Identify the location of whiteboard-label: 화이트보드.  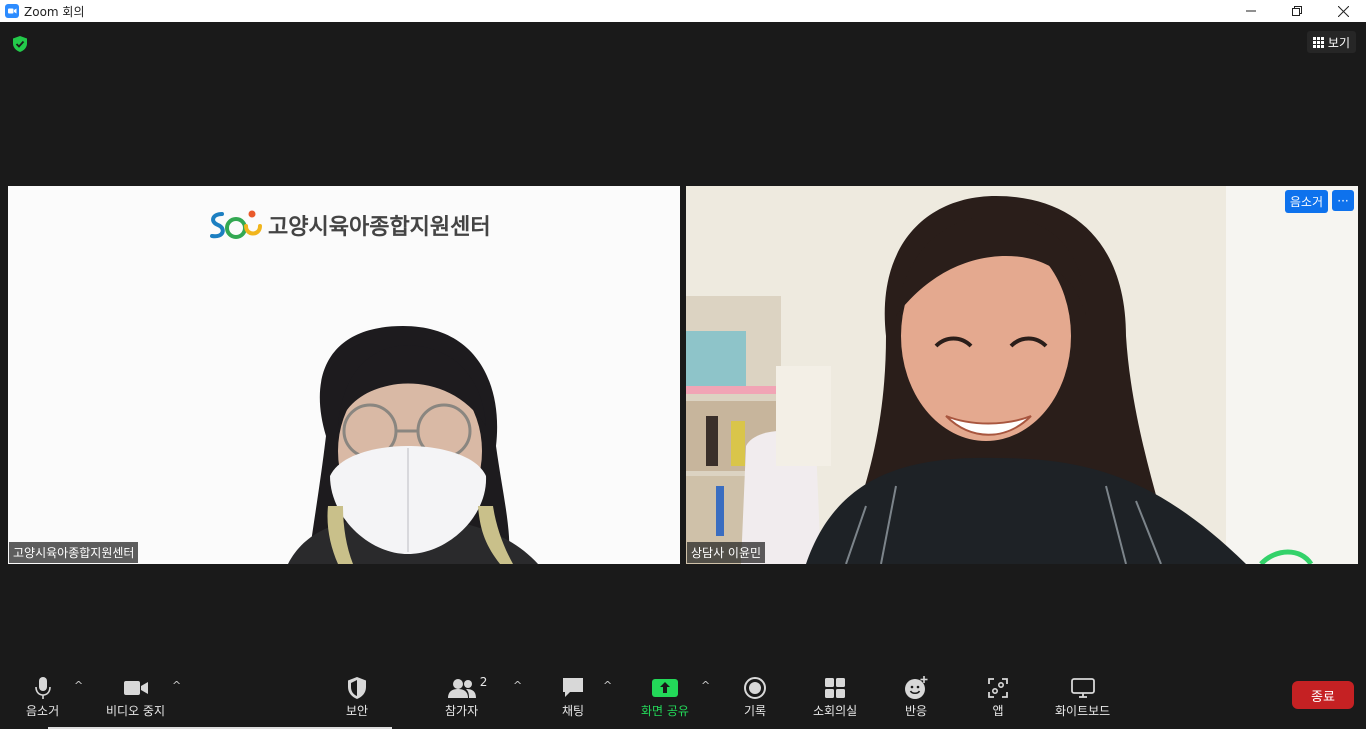
(1083, 711).